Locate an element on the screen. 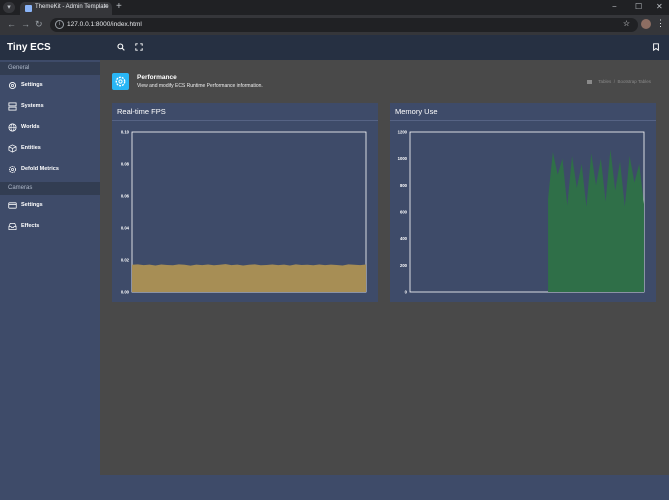  gear-icon is located at coordinates (12, 85).